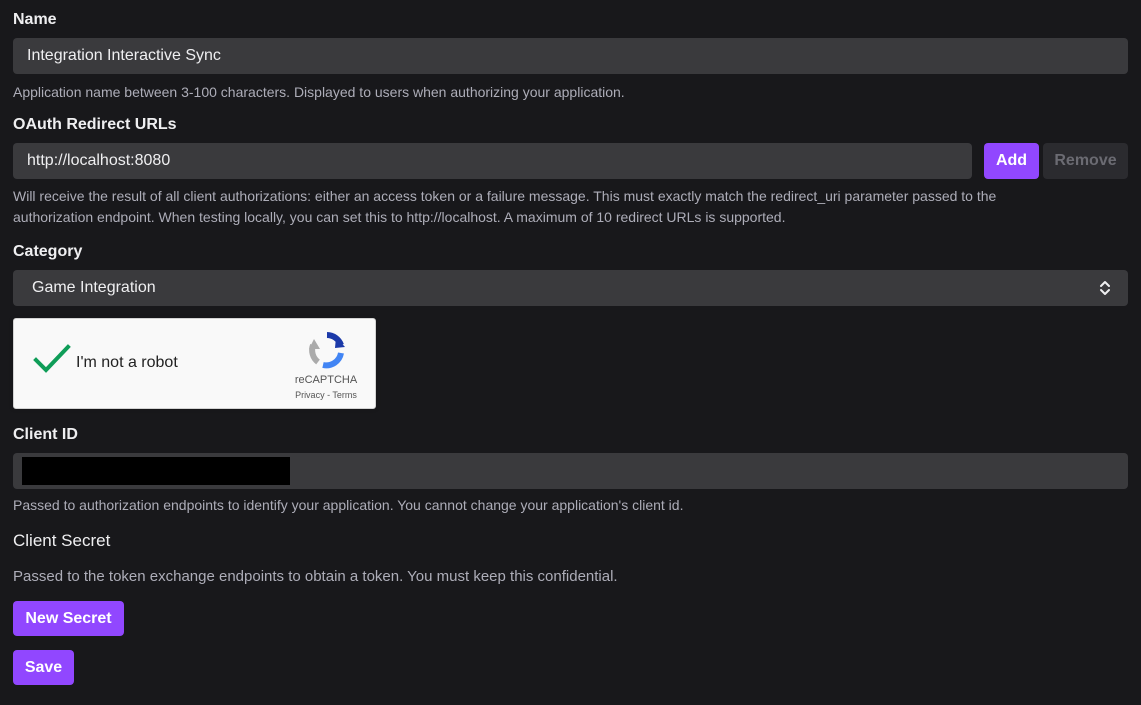  What do you see at coordinates (310, 395) in the screenshot?
I see `recaptcha-privacy-link: Privacy` at bounding box center [310, 395].